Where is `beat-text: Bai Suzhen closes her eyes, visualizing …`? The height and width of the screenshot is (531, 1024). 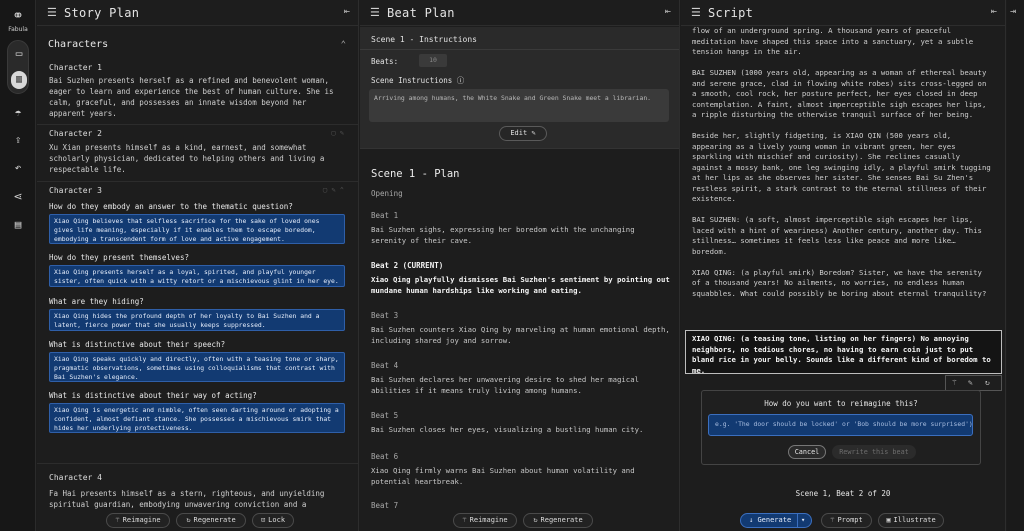
beat-text: Bai Suzhen closes her eyes, visualizing … is located at coordinates (521, 429).